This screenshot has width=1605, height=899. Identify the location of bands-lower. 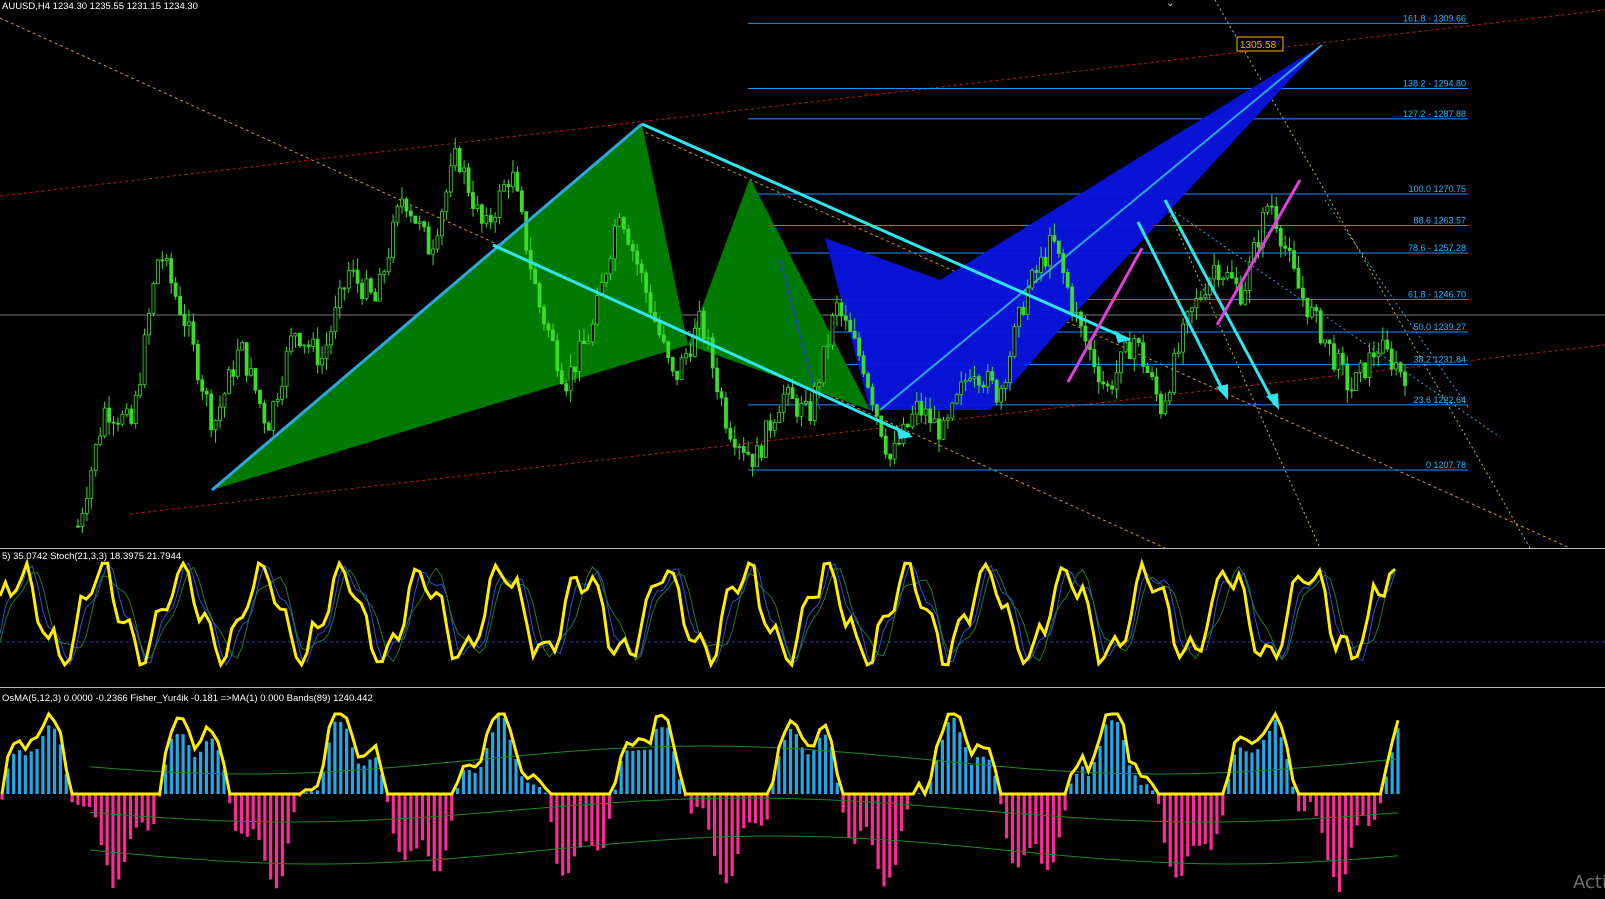
(744, 850).